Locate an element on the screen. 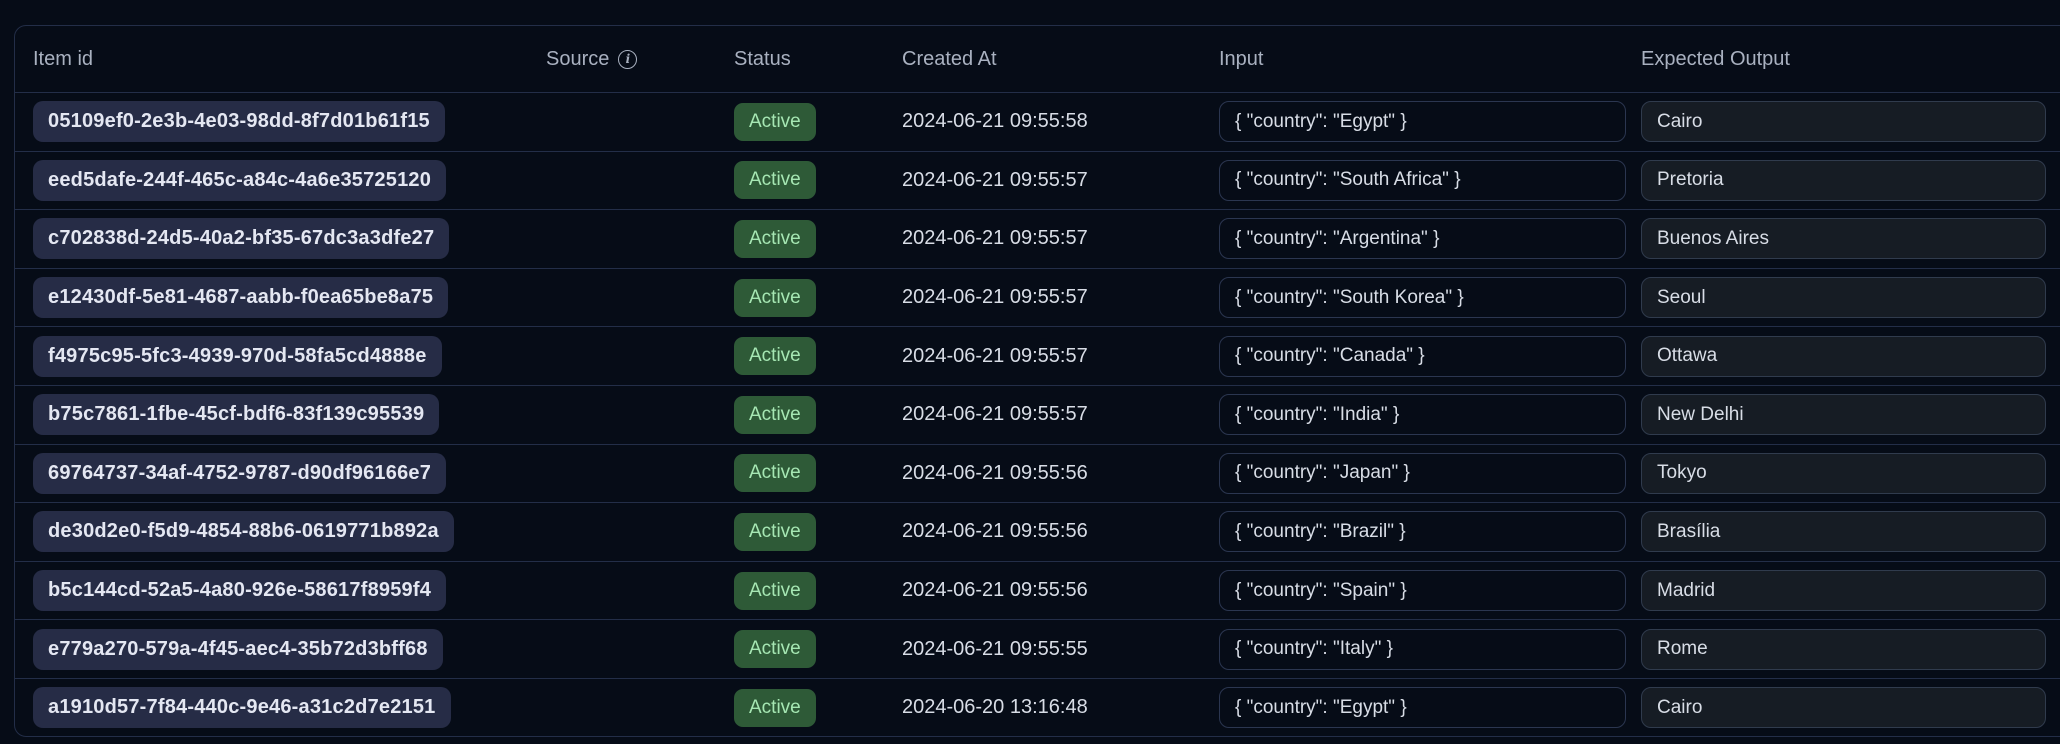 The height and width of the screenshot is (744, 2060). expected-output-box: Pretoria is located at coordinates (1843, 180).